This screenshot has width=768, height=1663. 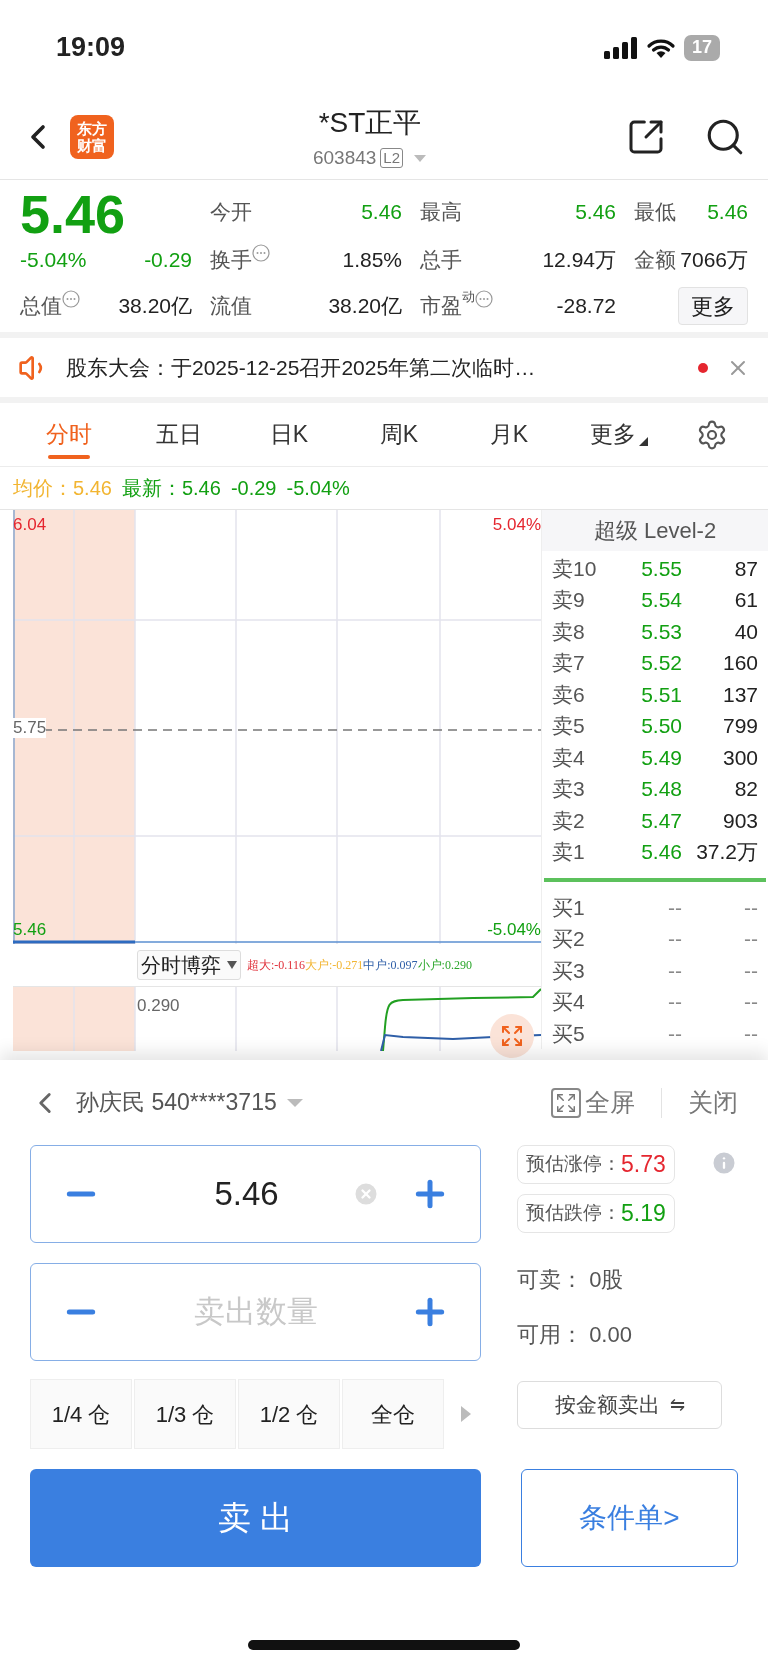 I want to click on change-amount: -0.29, so click(x=168, y=260).